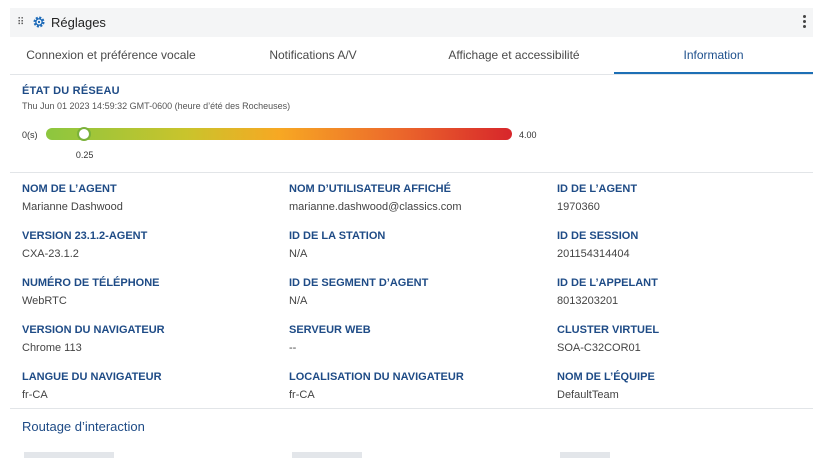 This screenshot has height=458, width=823. What do you see at coordinates (330, 330) in the screenshot?
I see `field-label: SERVEUR WEB` at bounding box center [330, 330].